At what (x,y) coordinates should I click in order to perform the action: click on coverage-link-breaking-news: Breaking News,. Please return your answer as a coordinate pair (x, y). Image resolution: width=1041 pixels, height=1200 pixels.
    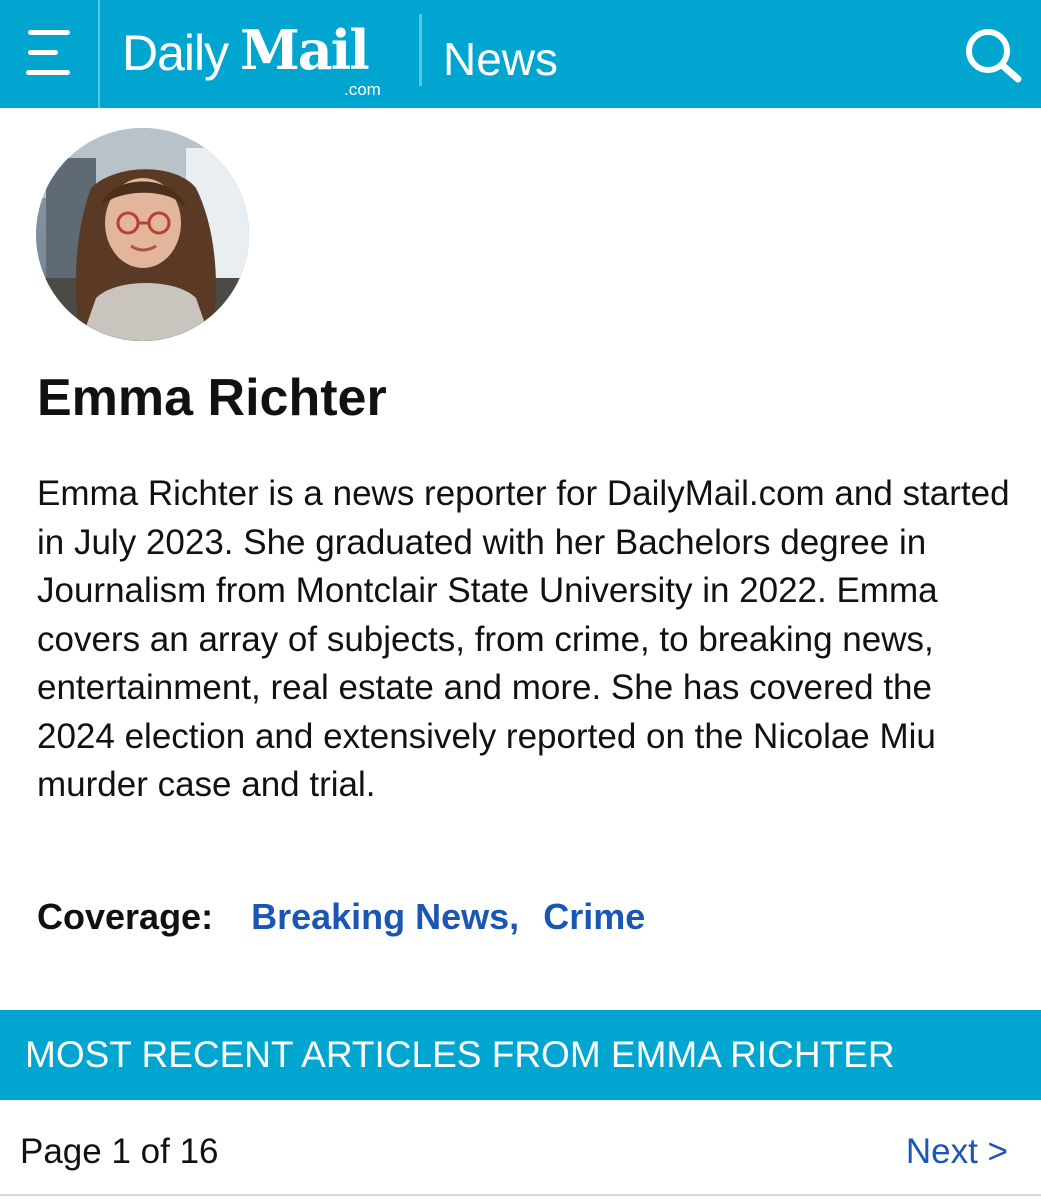
    Looking at the image, I should click on (385, 916).